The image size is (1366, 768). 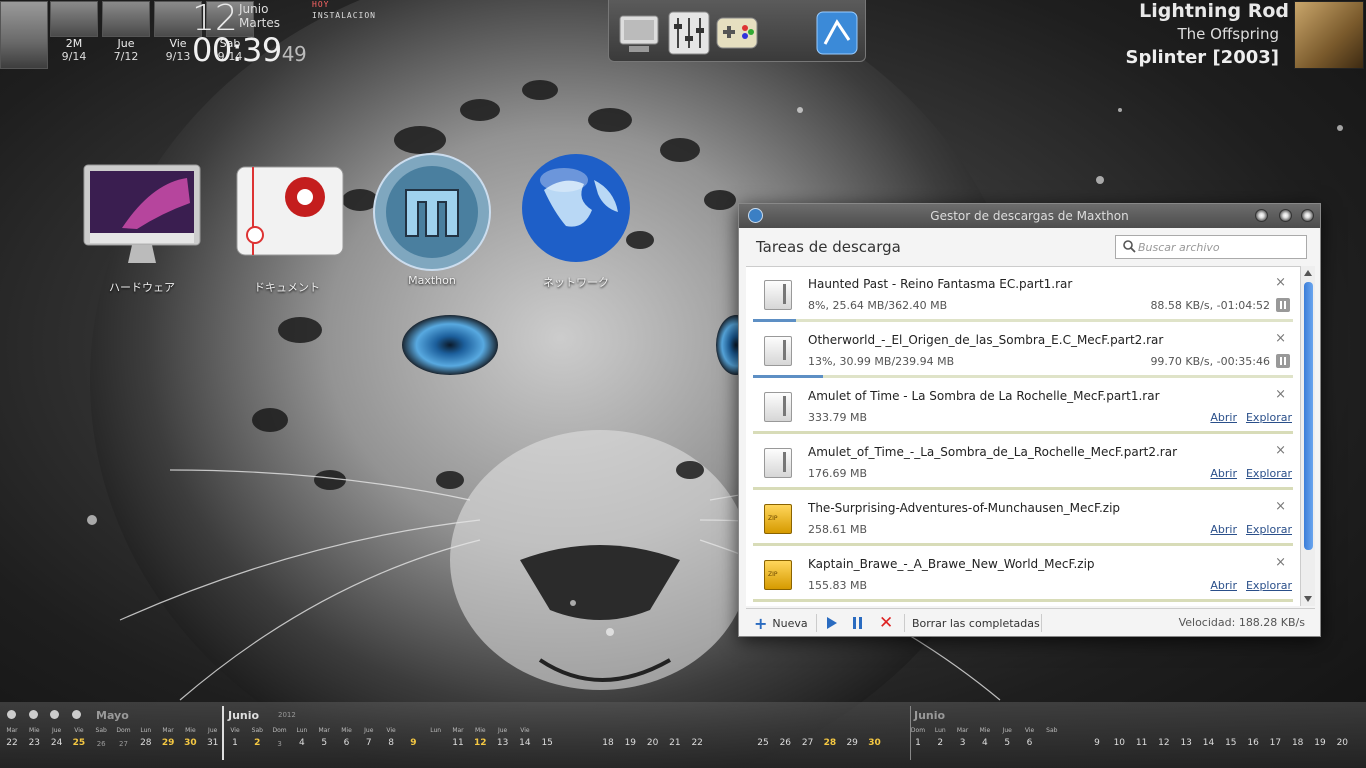 What do you see at coordinates (1253, 743) in the screenshot?
I see `calendar-day: 16` at bounding box center [1253, 743].